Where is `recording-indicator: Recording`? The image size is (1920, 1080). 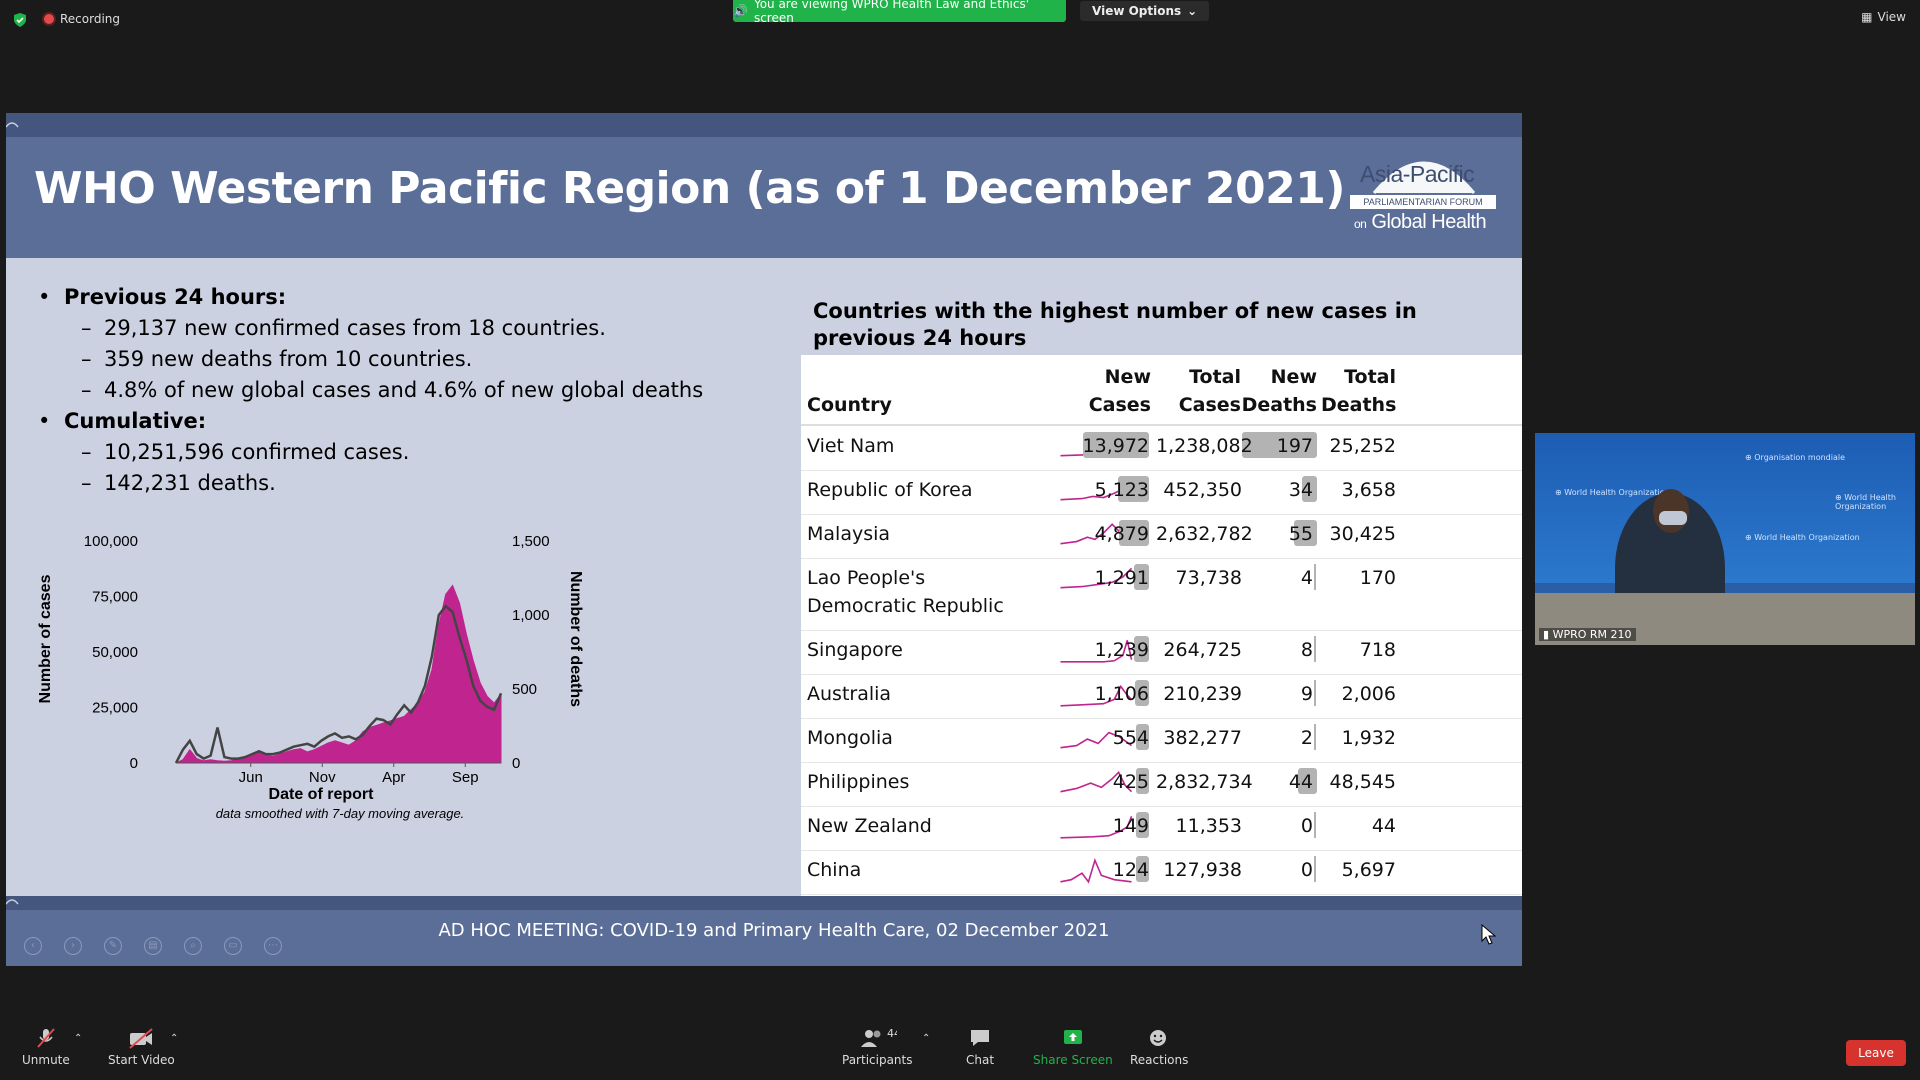
recording-indicator: Recording is located at coordinates (82, 19).